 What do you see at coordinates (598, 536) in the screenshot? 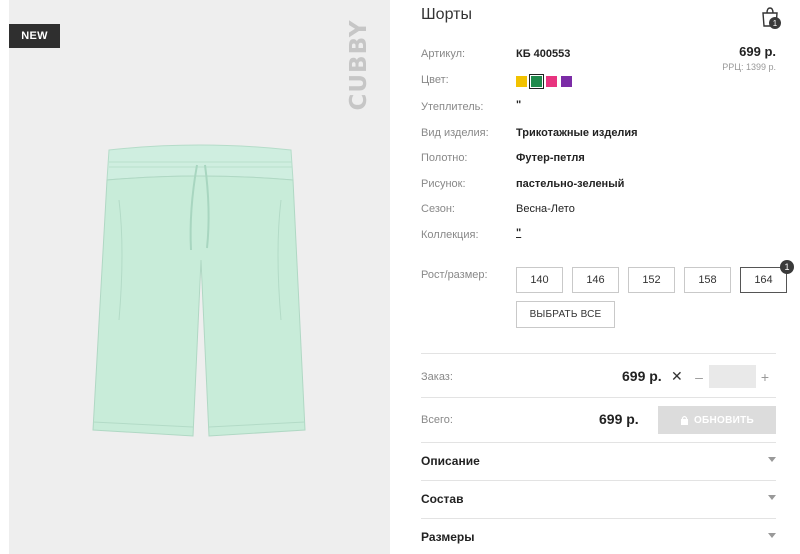
I see `accordion-sizes: Размеры` at bounding box center [598, 536].